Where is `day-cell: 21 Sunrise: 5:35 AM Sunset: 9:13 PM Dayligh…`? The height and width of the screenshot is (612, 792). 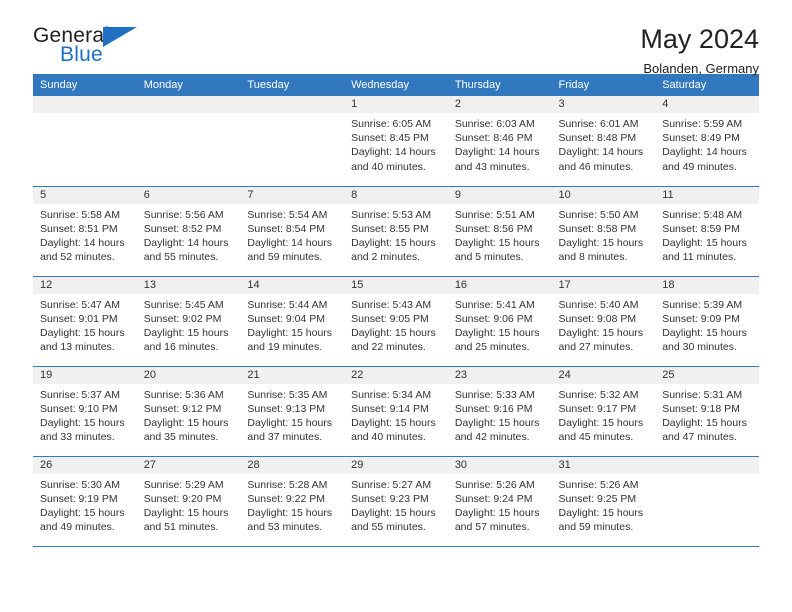 day-cell: 21 Sunrise: 5:35 AM Sunset: 9:13 PM Dayligh… is located at coordinates (292, 411).